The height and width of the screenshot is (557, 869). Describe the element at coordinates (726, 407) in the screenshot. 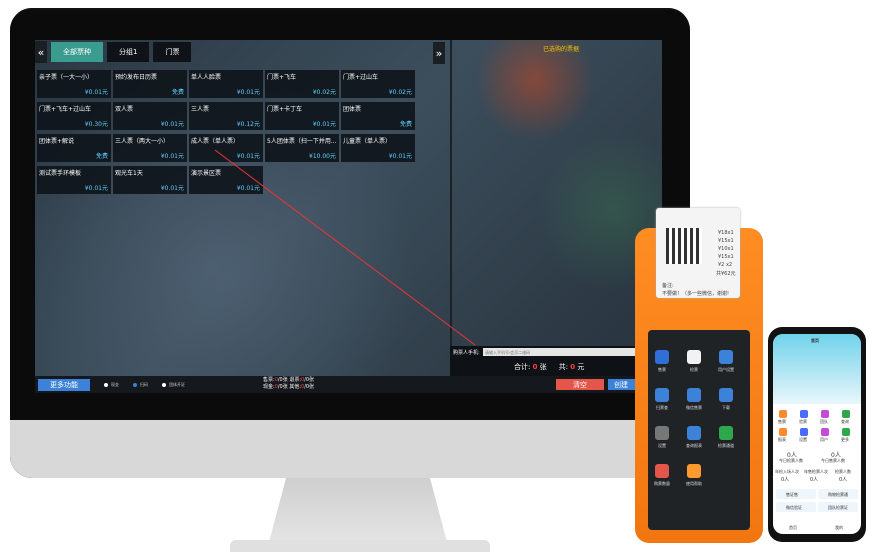

I see `pos-app-label: 下载` at that location.